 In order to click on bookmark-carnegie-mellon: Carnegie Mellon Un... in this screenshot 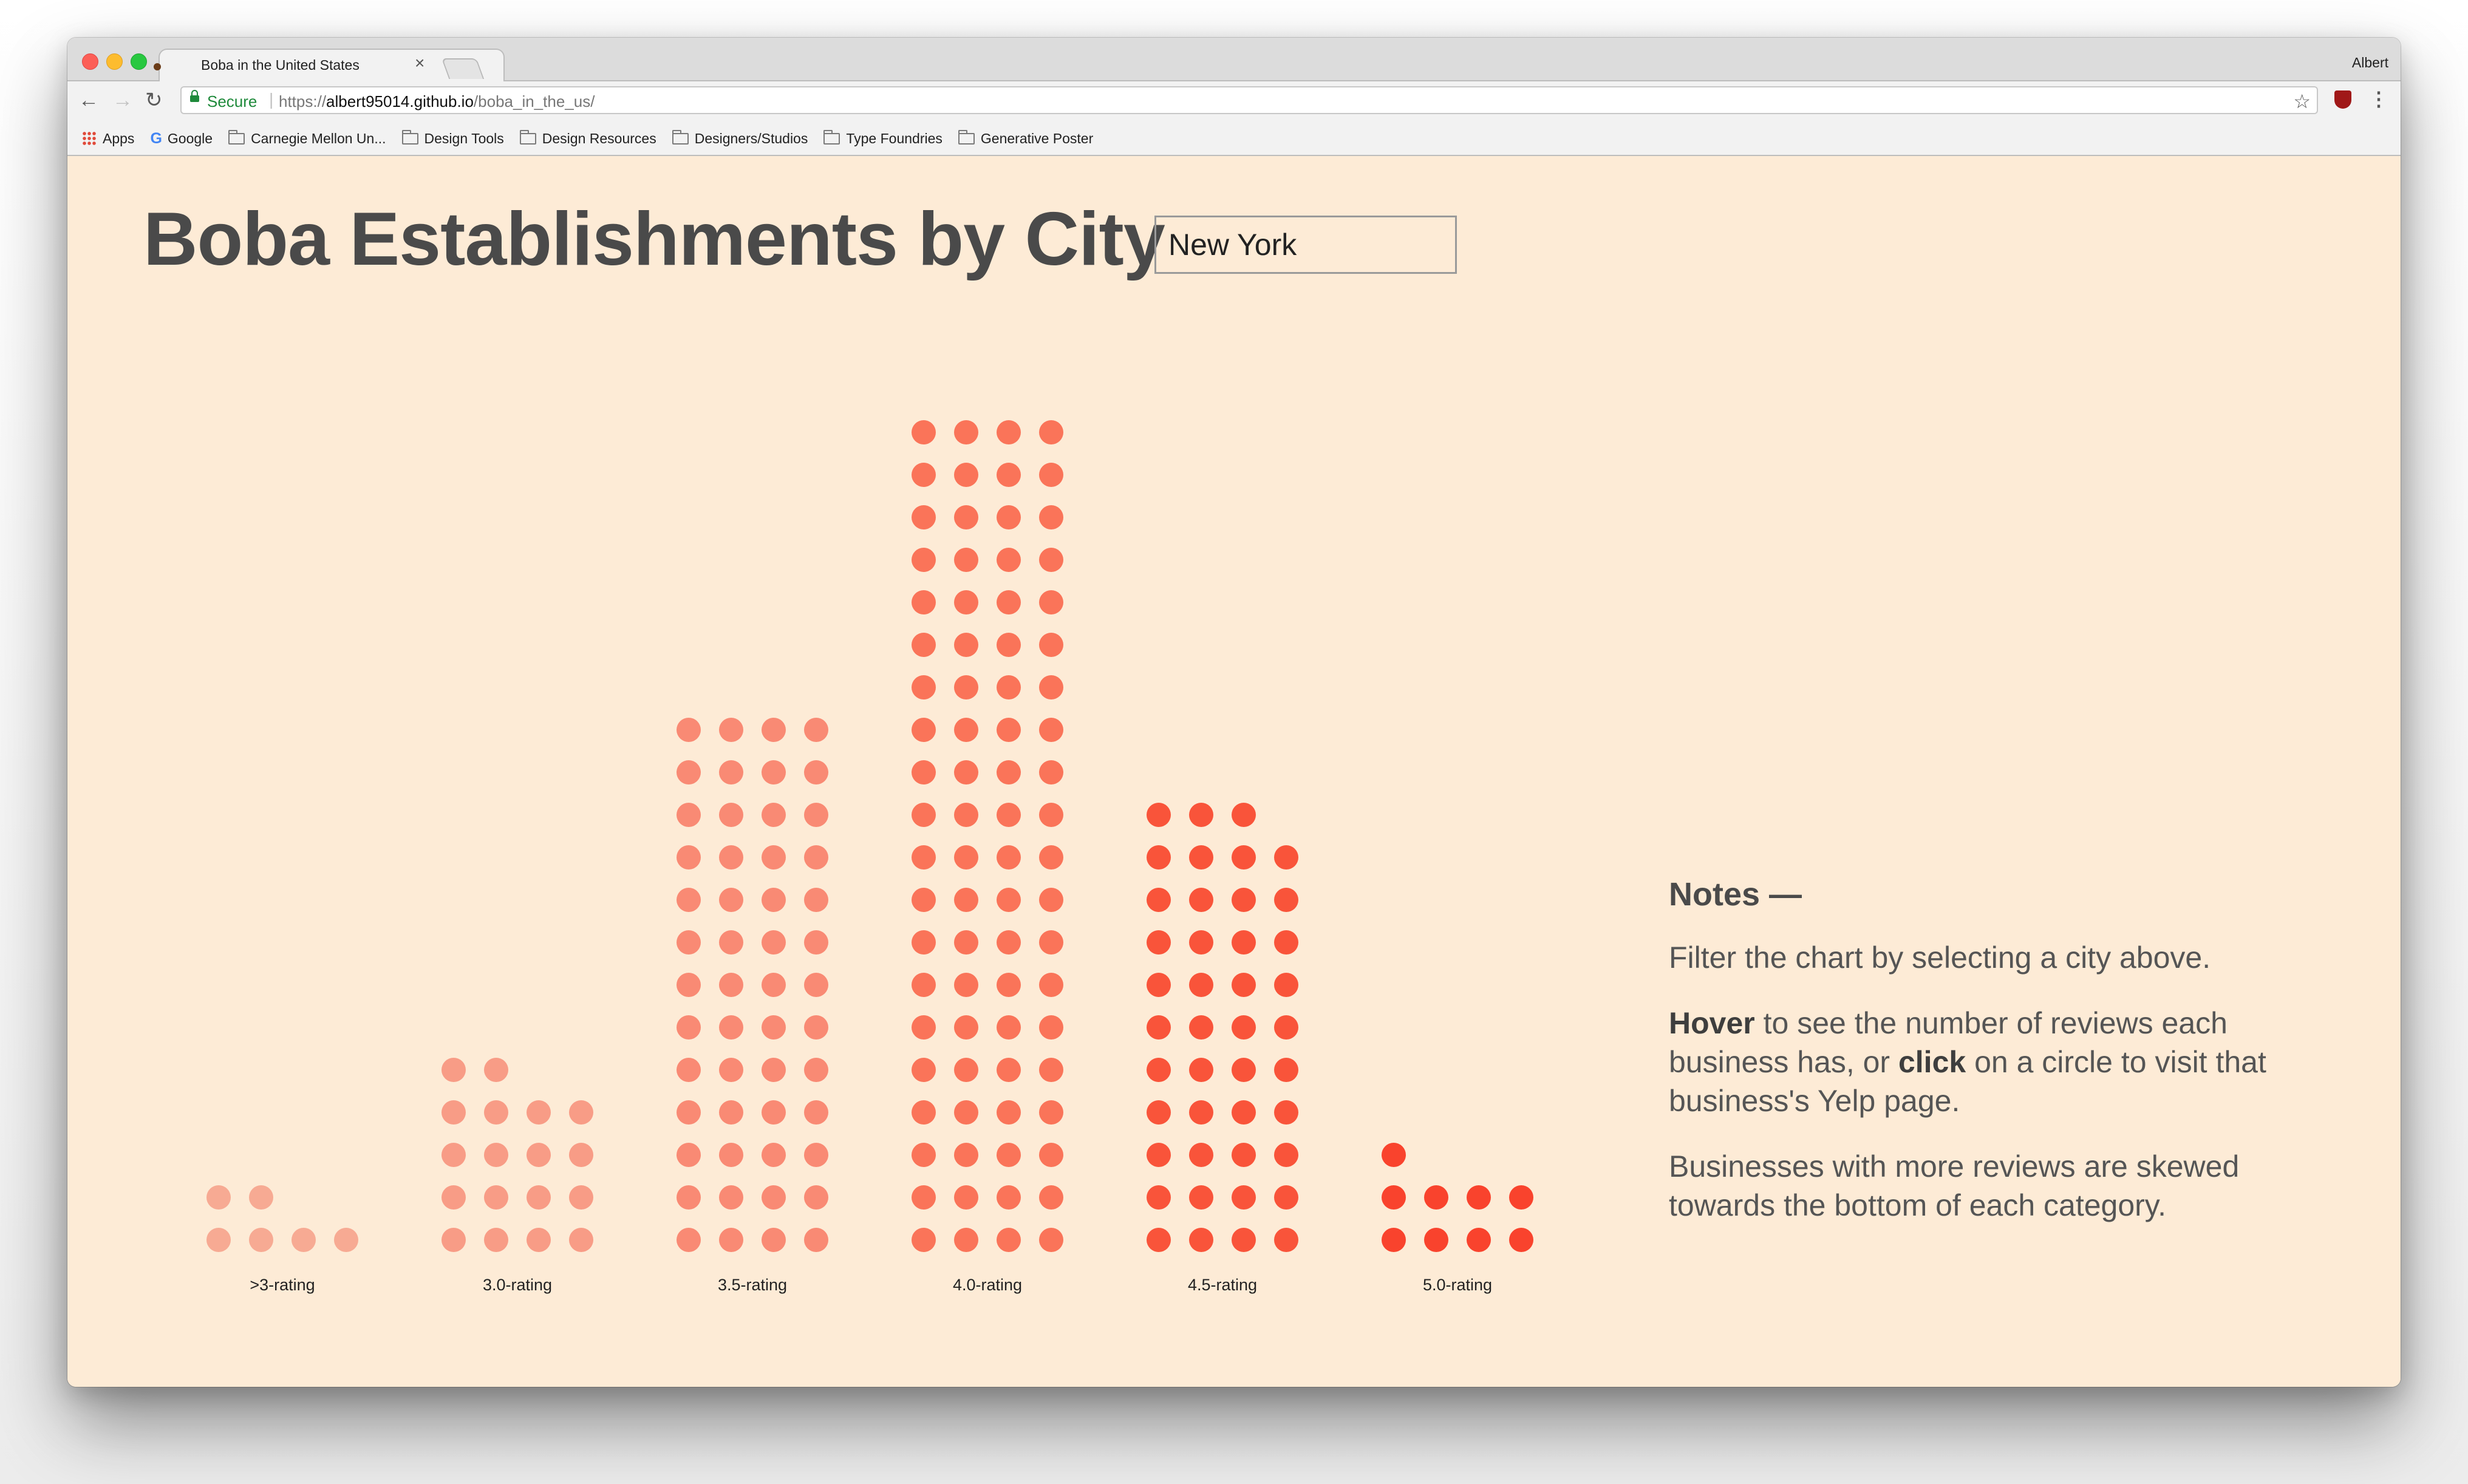, I will do `click(307, 138)`.